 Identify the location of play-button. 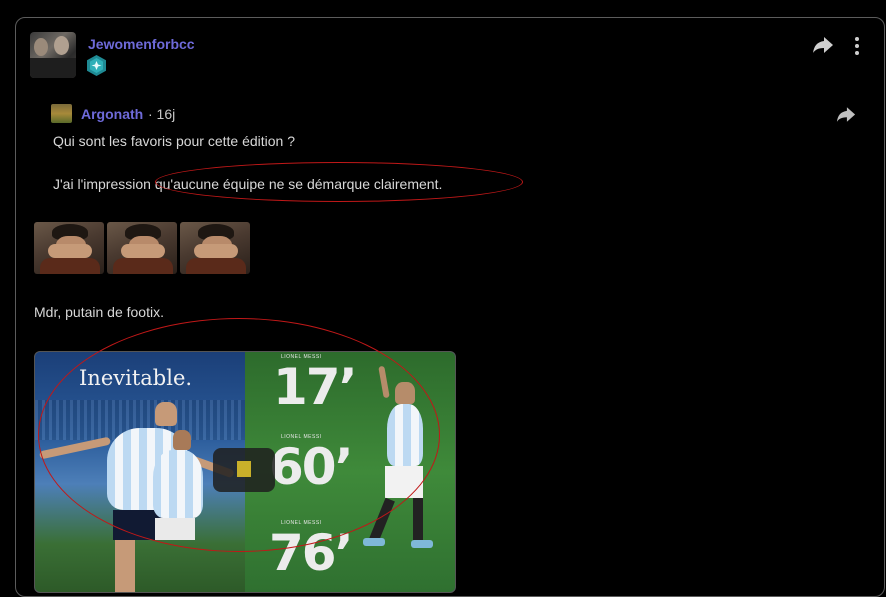
(244, 470).